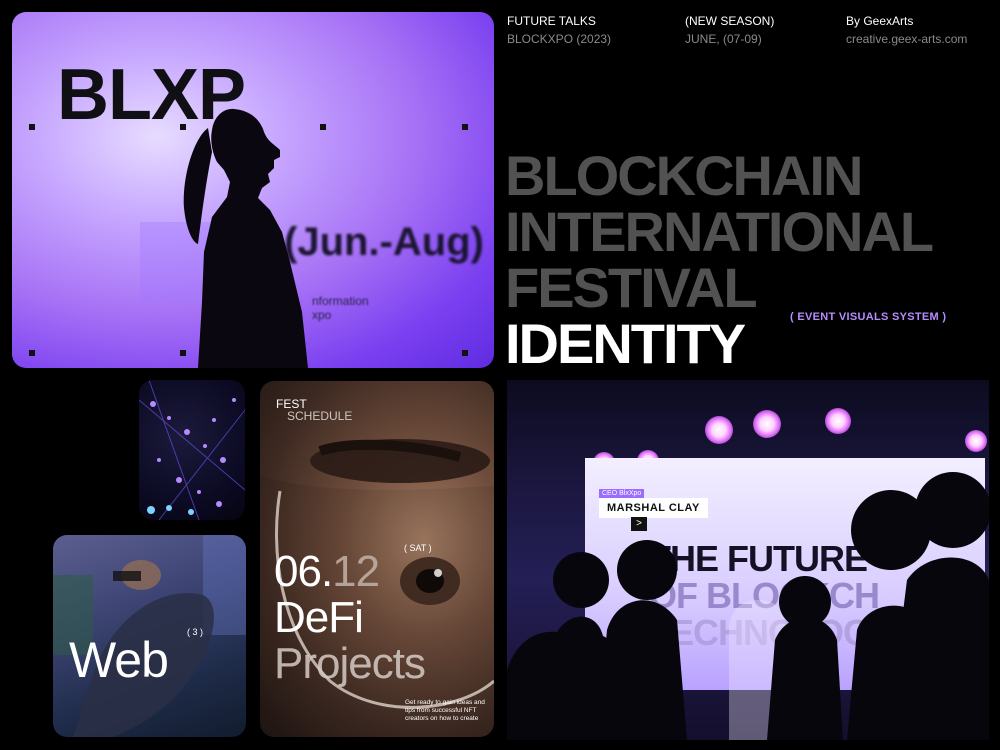 The image size is (1000, 750). I want to click on title-identity: IDENTITY, so click(625, 343).